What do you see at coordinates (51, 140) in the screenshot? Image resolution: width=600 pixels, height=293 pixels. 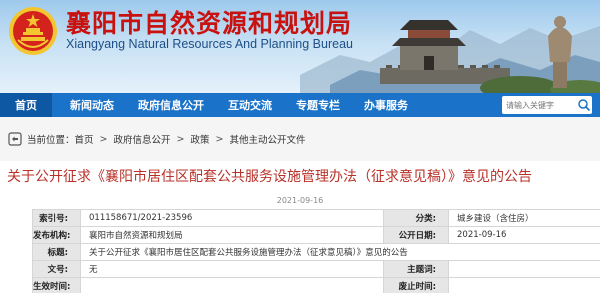 I see `breadcrumb-prefix: 当前位置：` at bounding box center [51, 140].